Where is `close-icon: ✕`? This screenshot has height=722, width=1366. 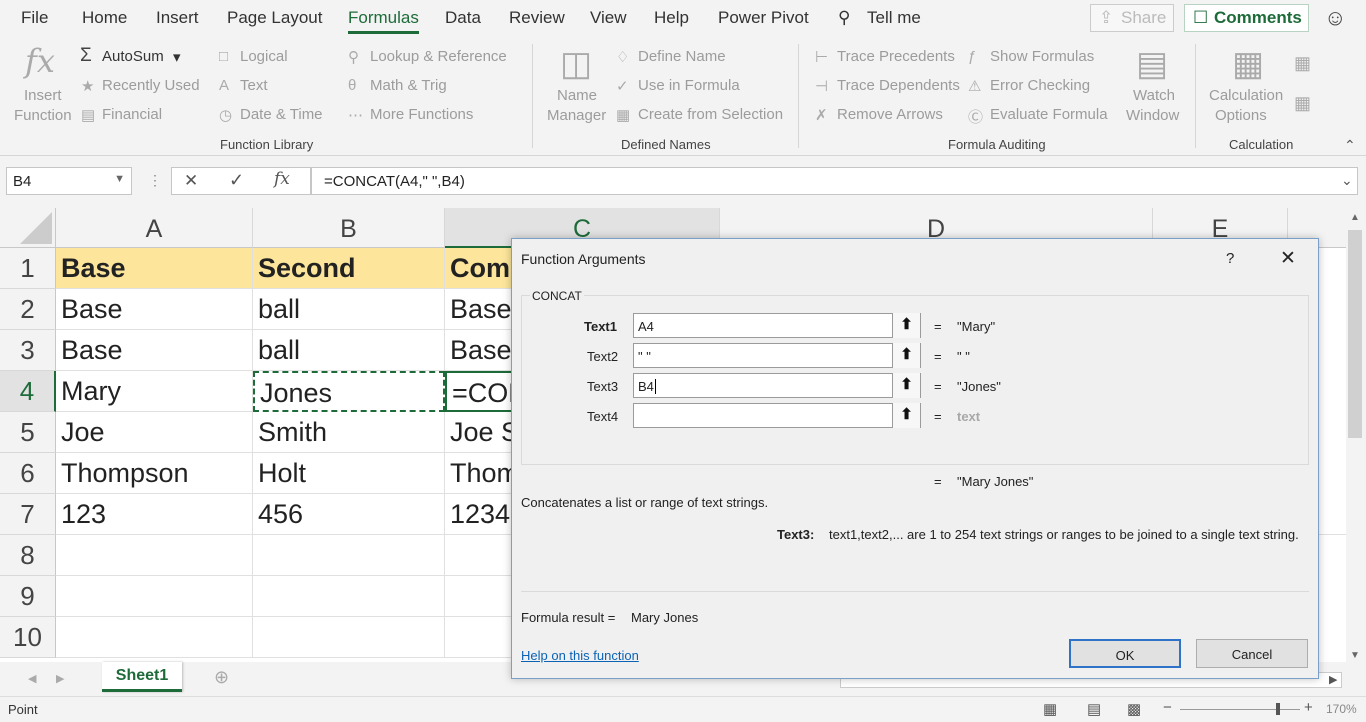 close-icon: ✕ is located at coordinates (1288, 258).